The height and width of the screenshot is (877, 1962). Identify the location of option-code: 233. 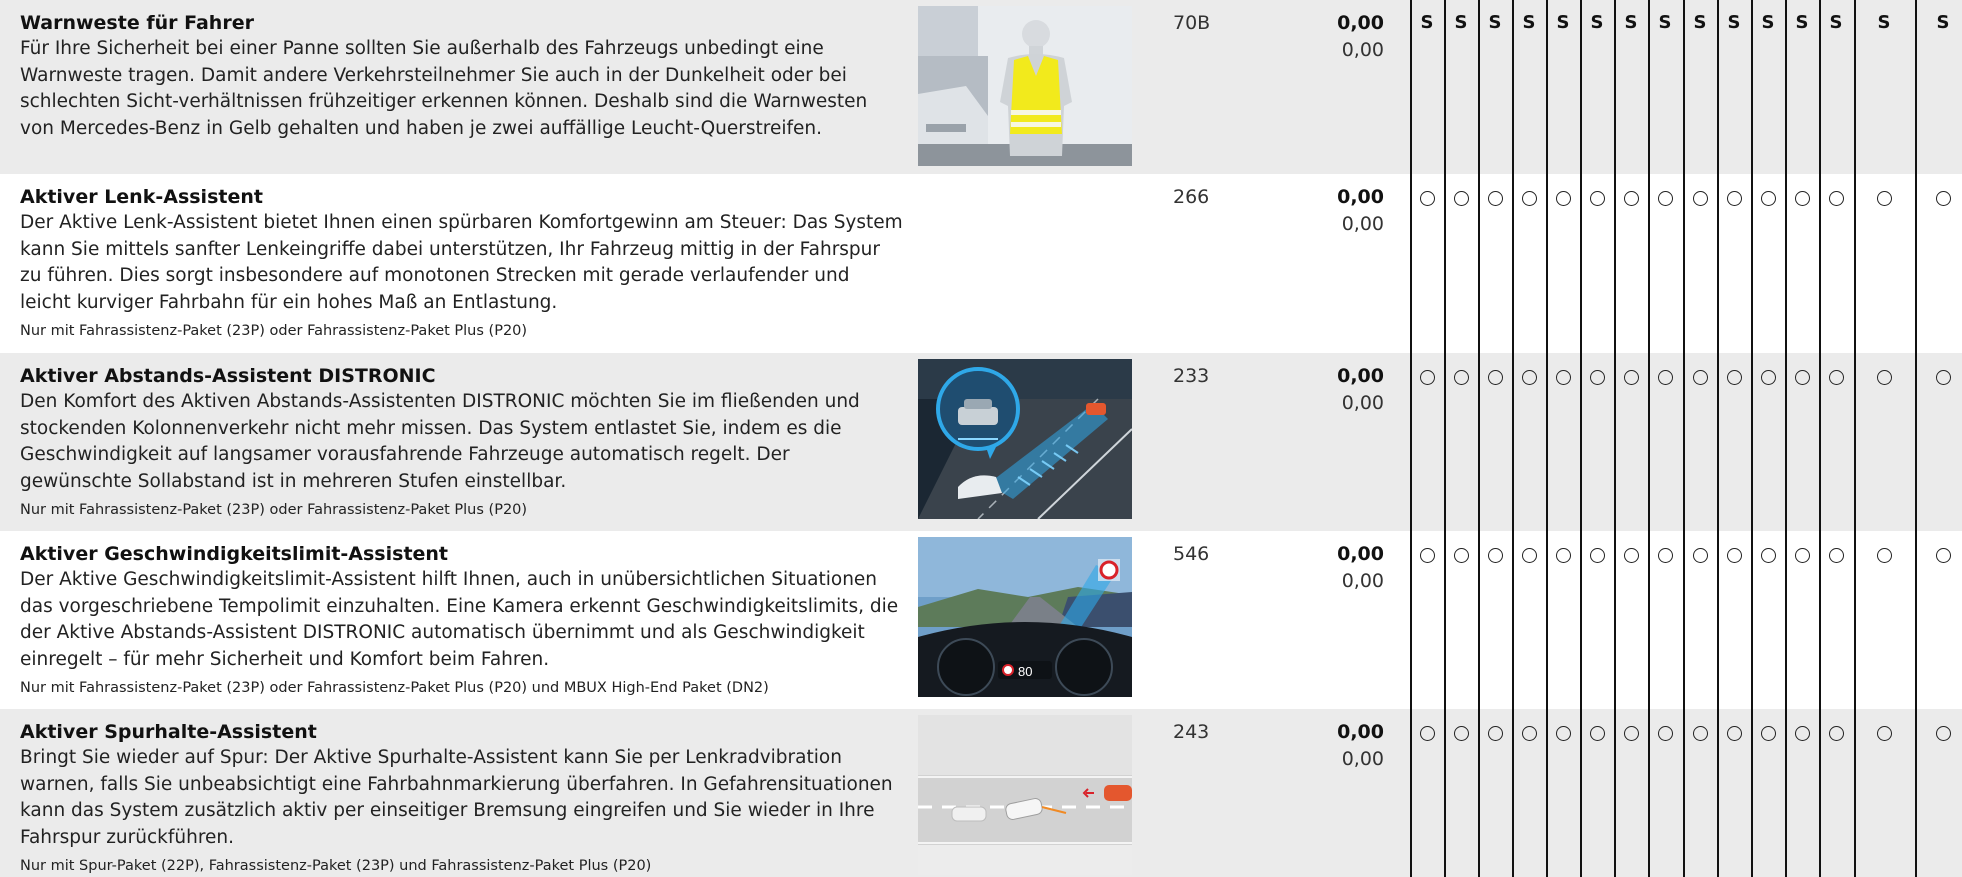
(1191, 376).